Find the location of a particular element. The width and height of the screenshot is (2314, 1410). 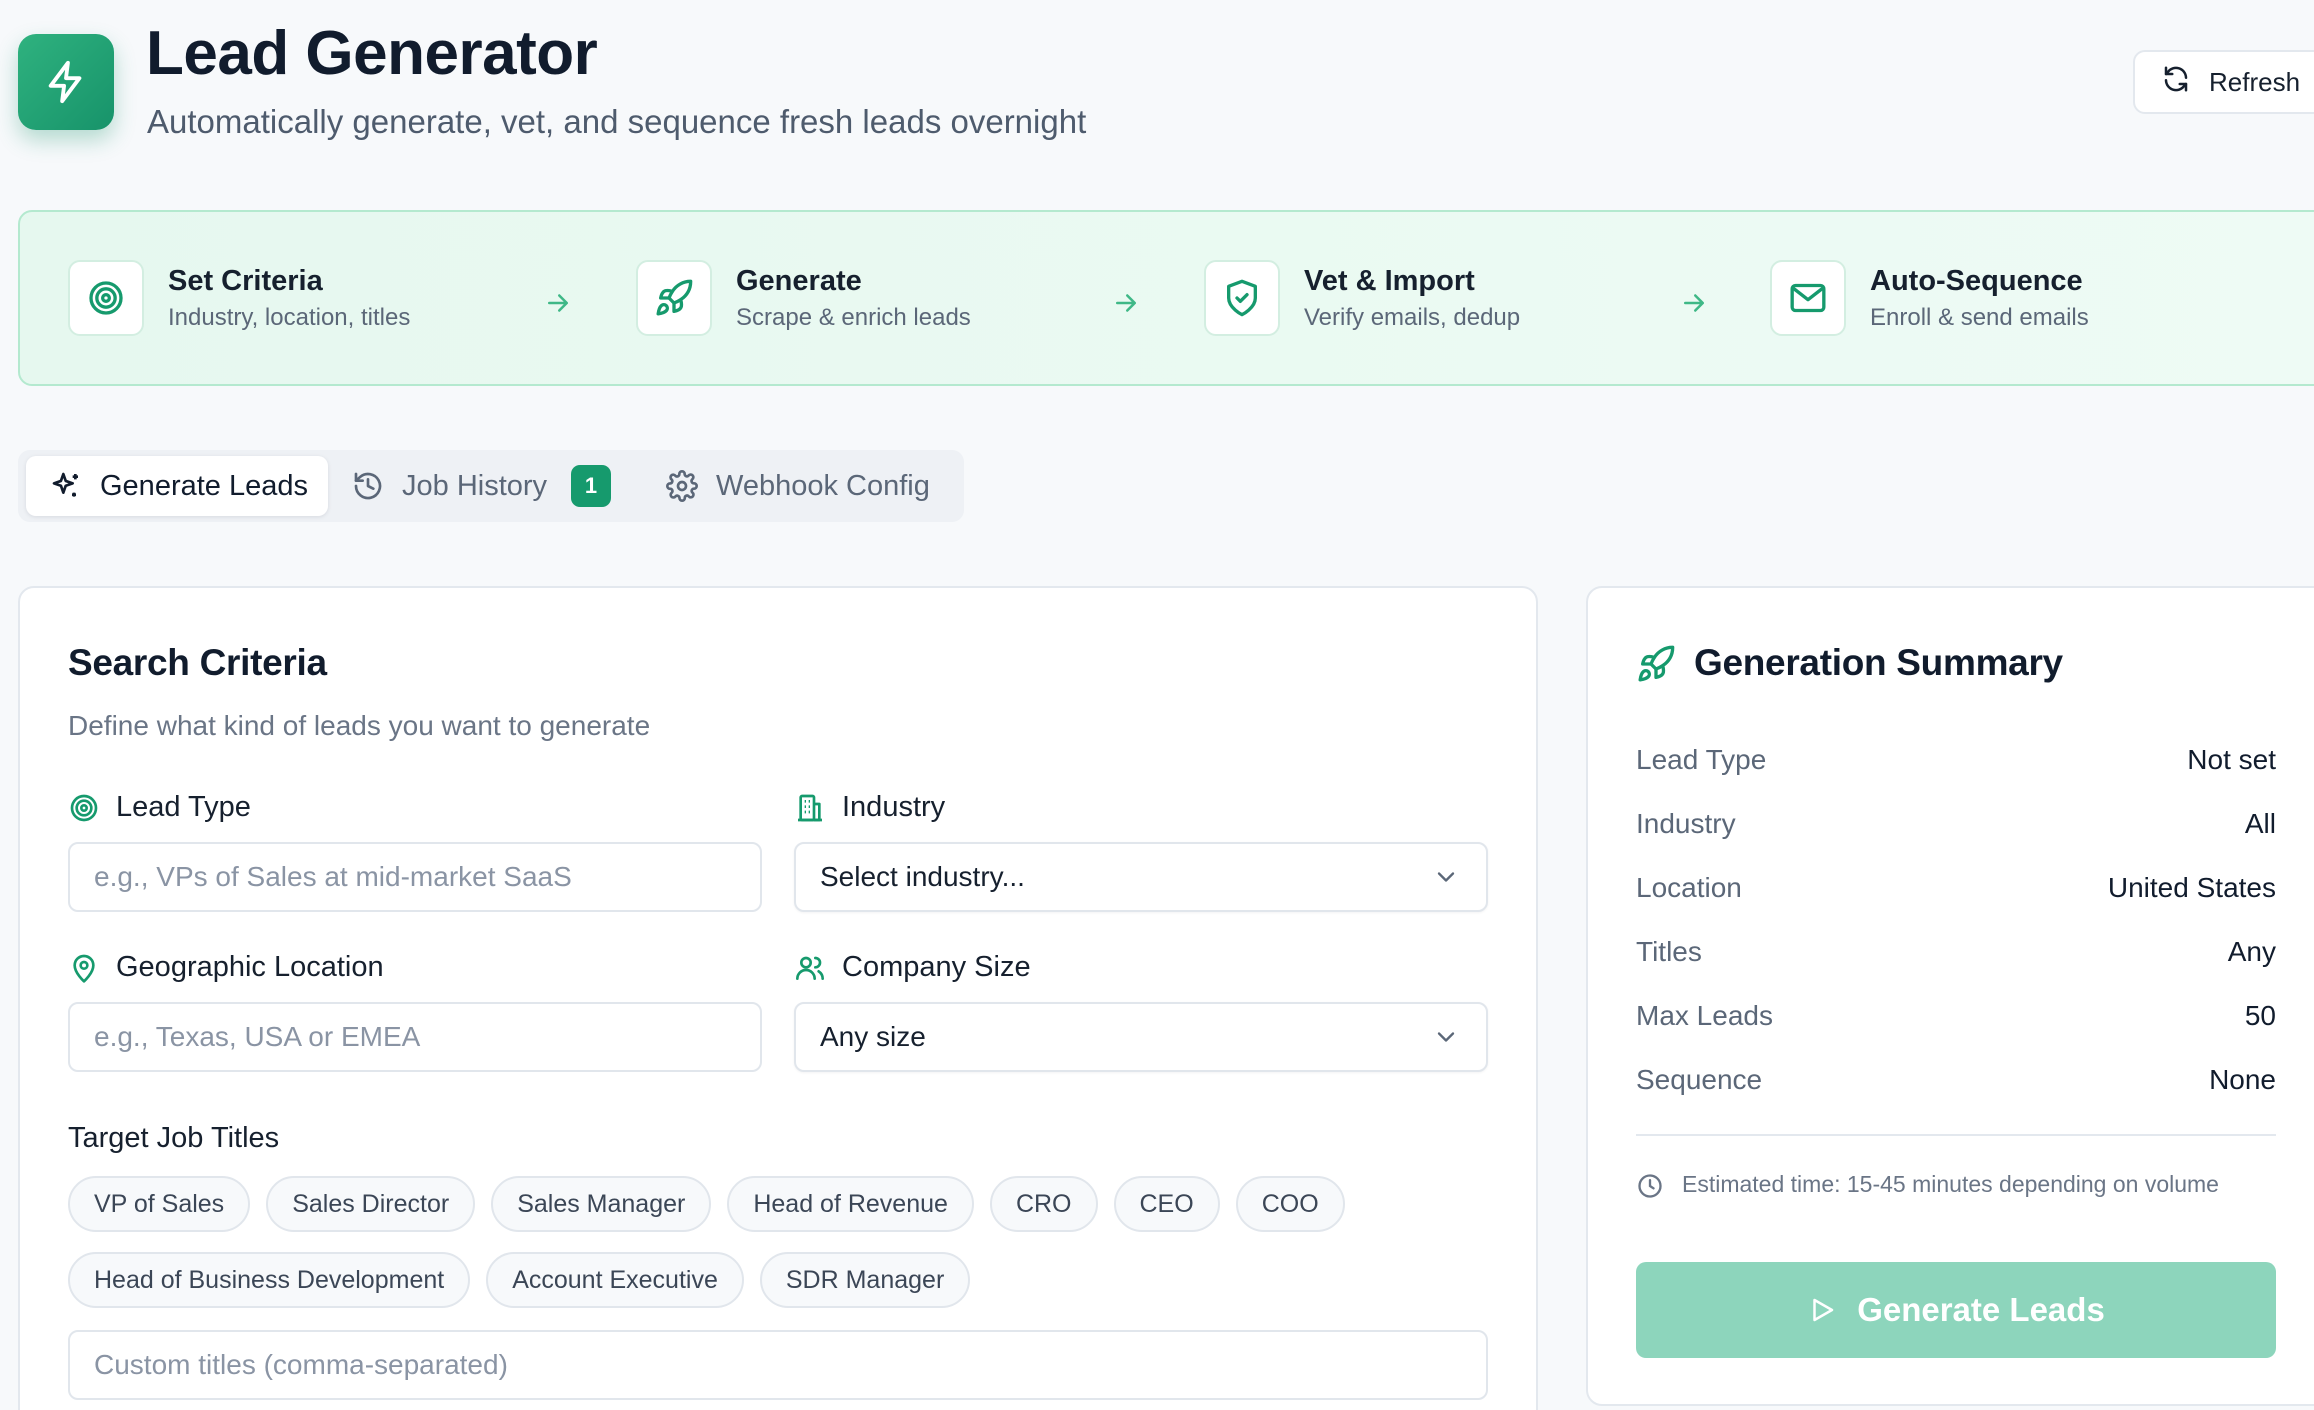

clock-icon is located at coordinates (1650, 1186).